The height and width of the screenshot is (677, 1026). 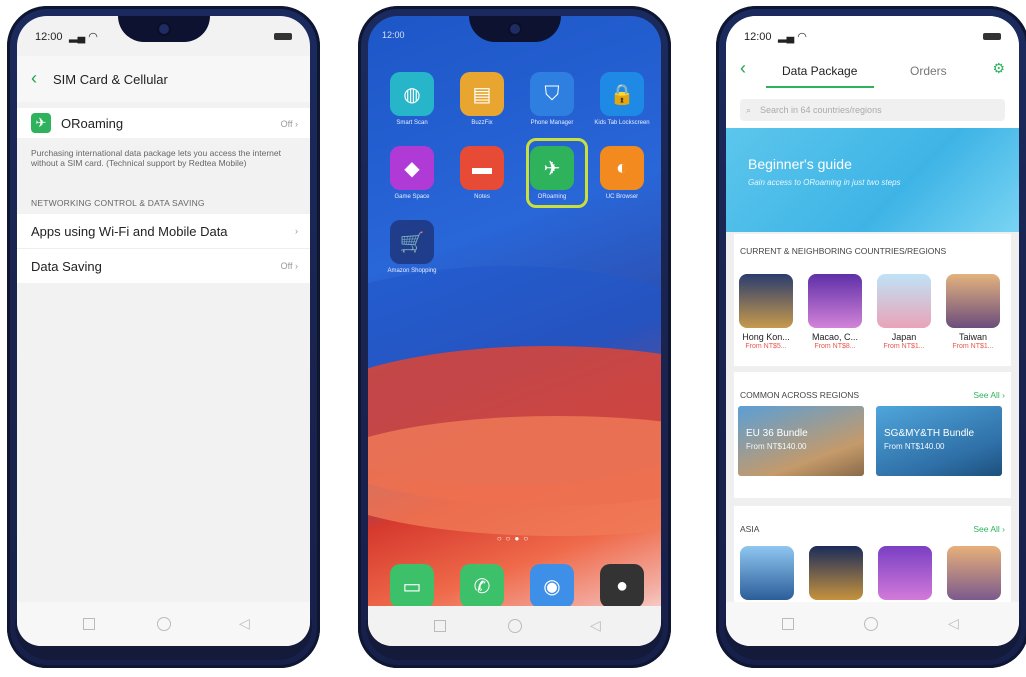 What do you see at coordinates (286, 124) in the screenshot?
I see `oroaming-value-text: Off` at bounding box center [286, 124].